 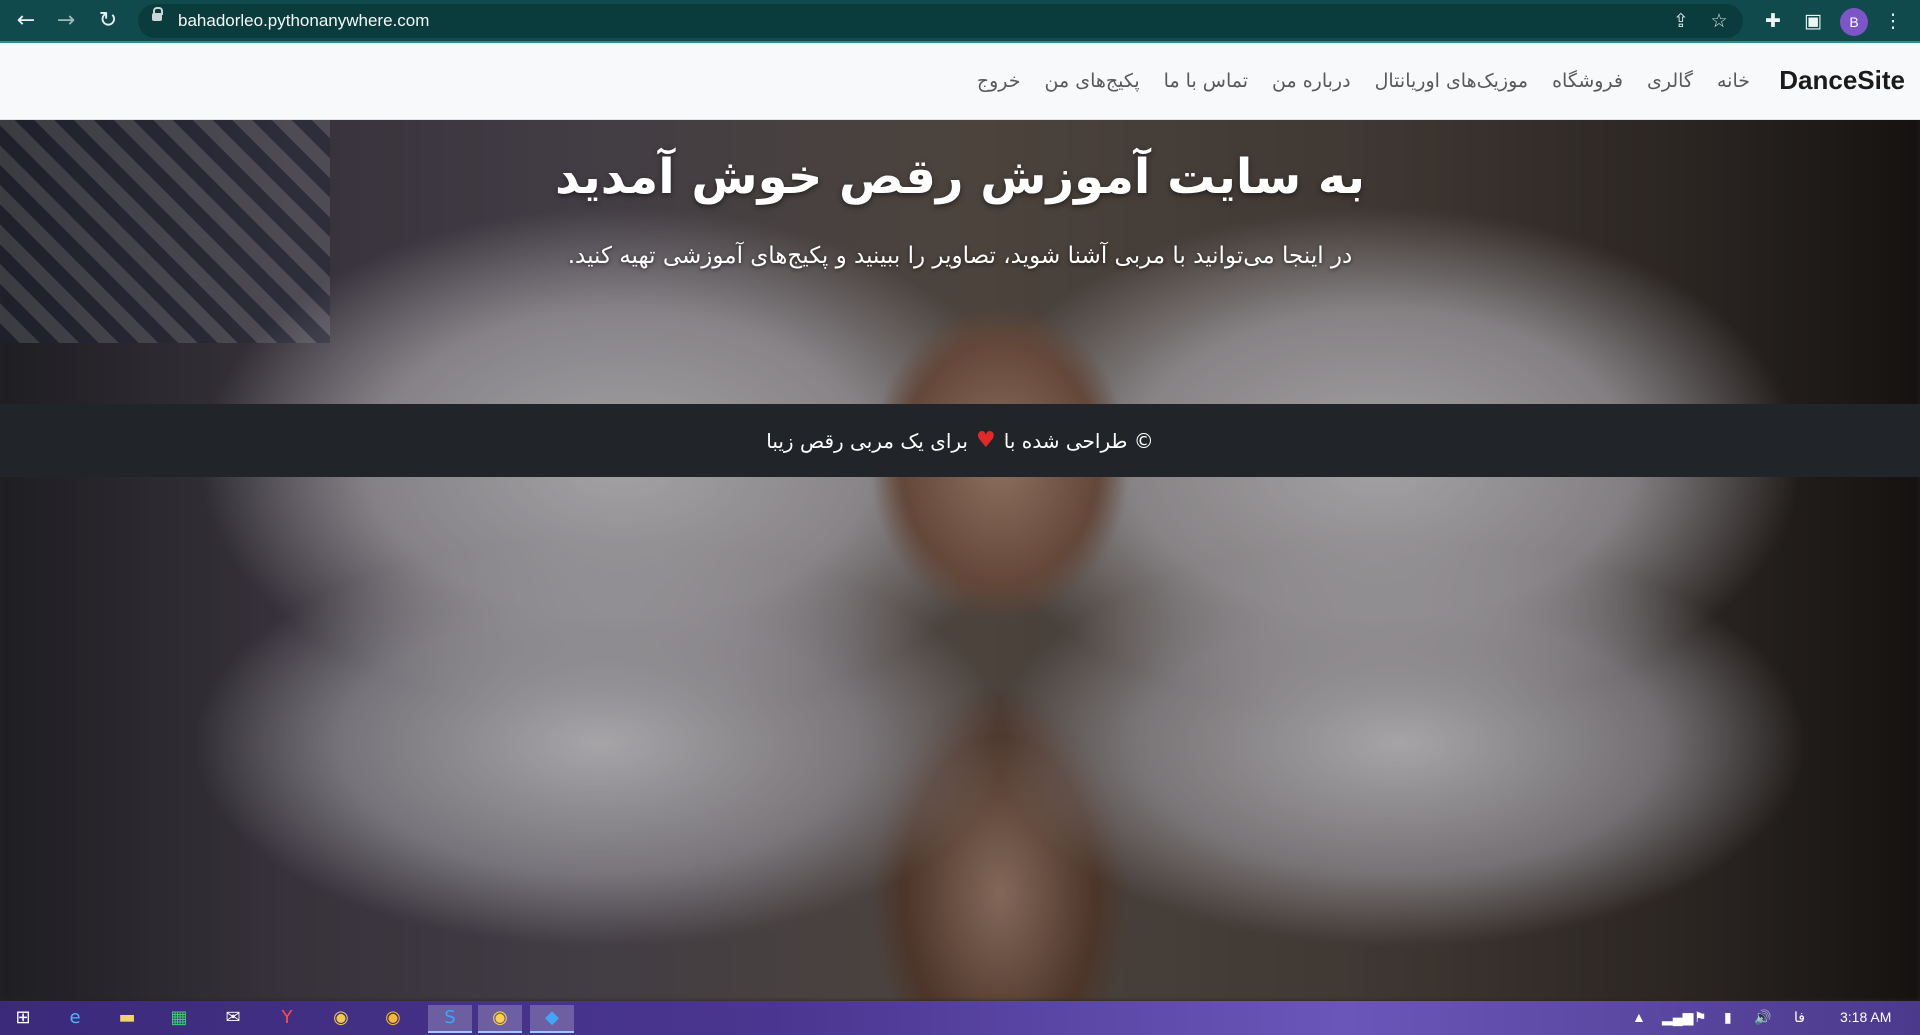 What do you see at coordinates (1719, 21) in the screenshot?
I see `star-icon: ☆` at bounding box center [1719, 21].